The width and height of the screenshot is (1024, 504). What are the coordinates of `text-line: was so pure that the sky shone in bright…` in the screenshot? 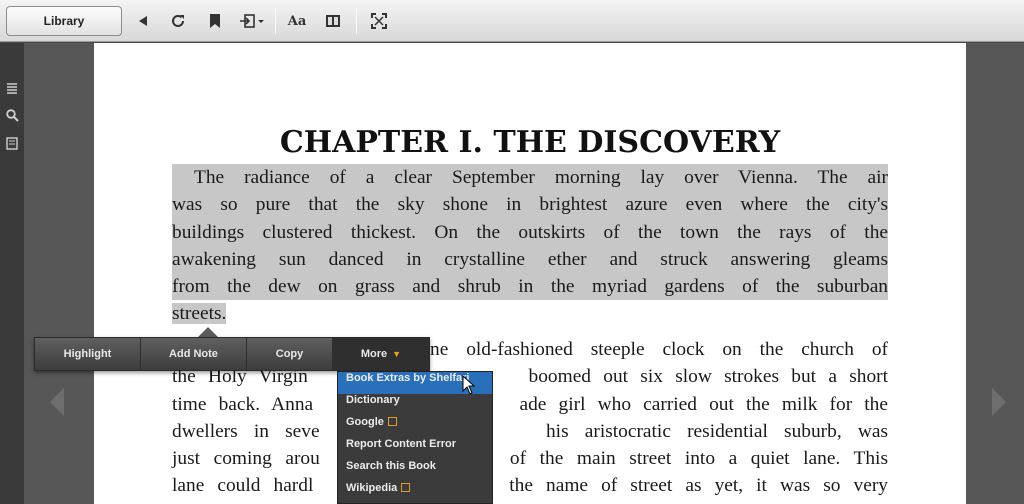 It's located at (530, 205).